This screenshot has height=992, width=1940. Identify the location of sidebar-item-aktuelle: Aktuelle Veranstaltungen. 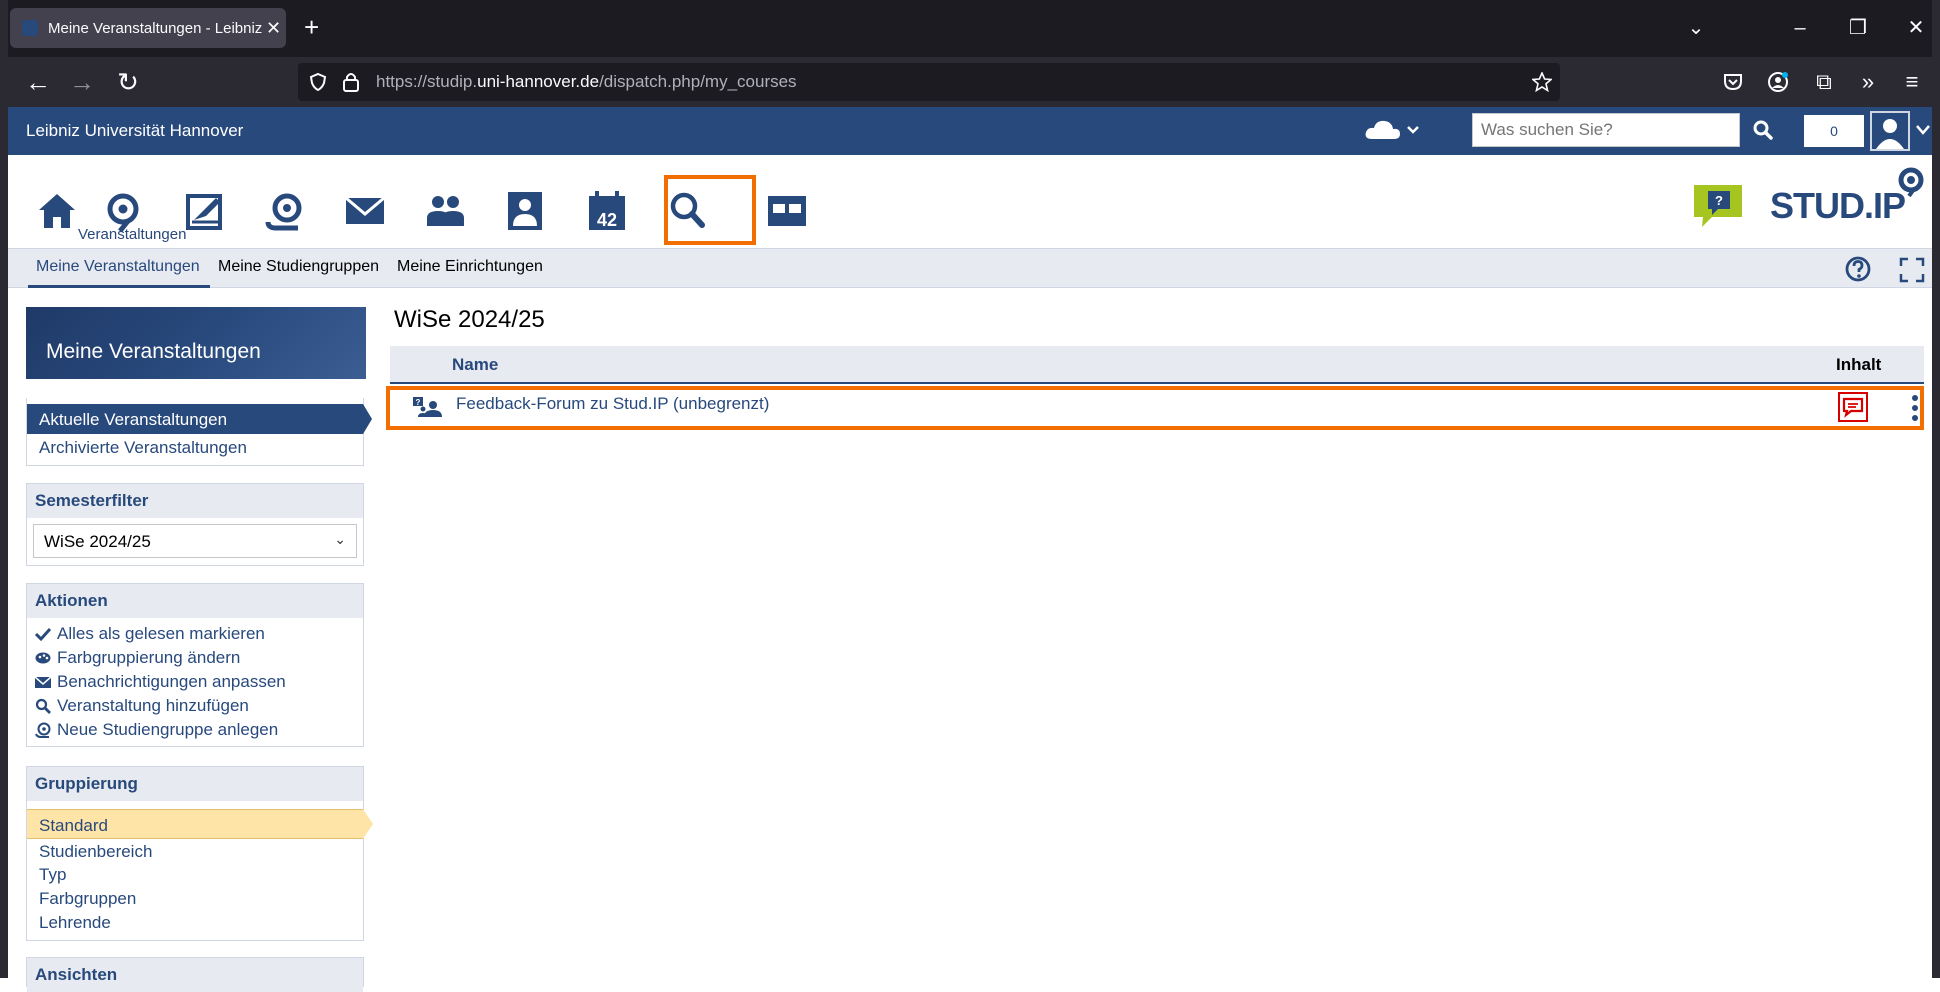
(199, 419).